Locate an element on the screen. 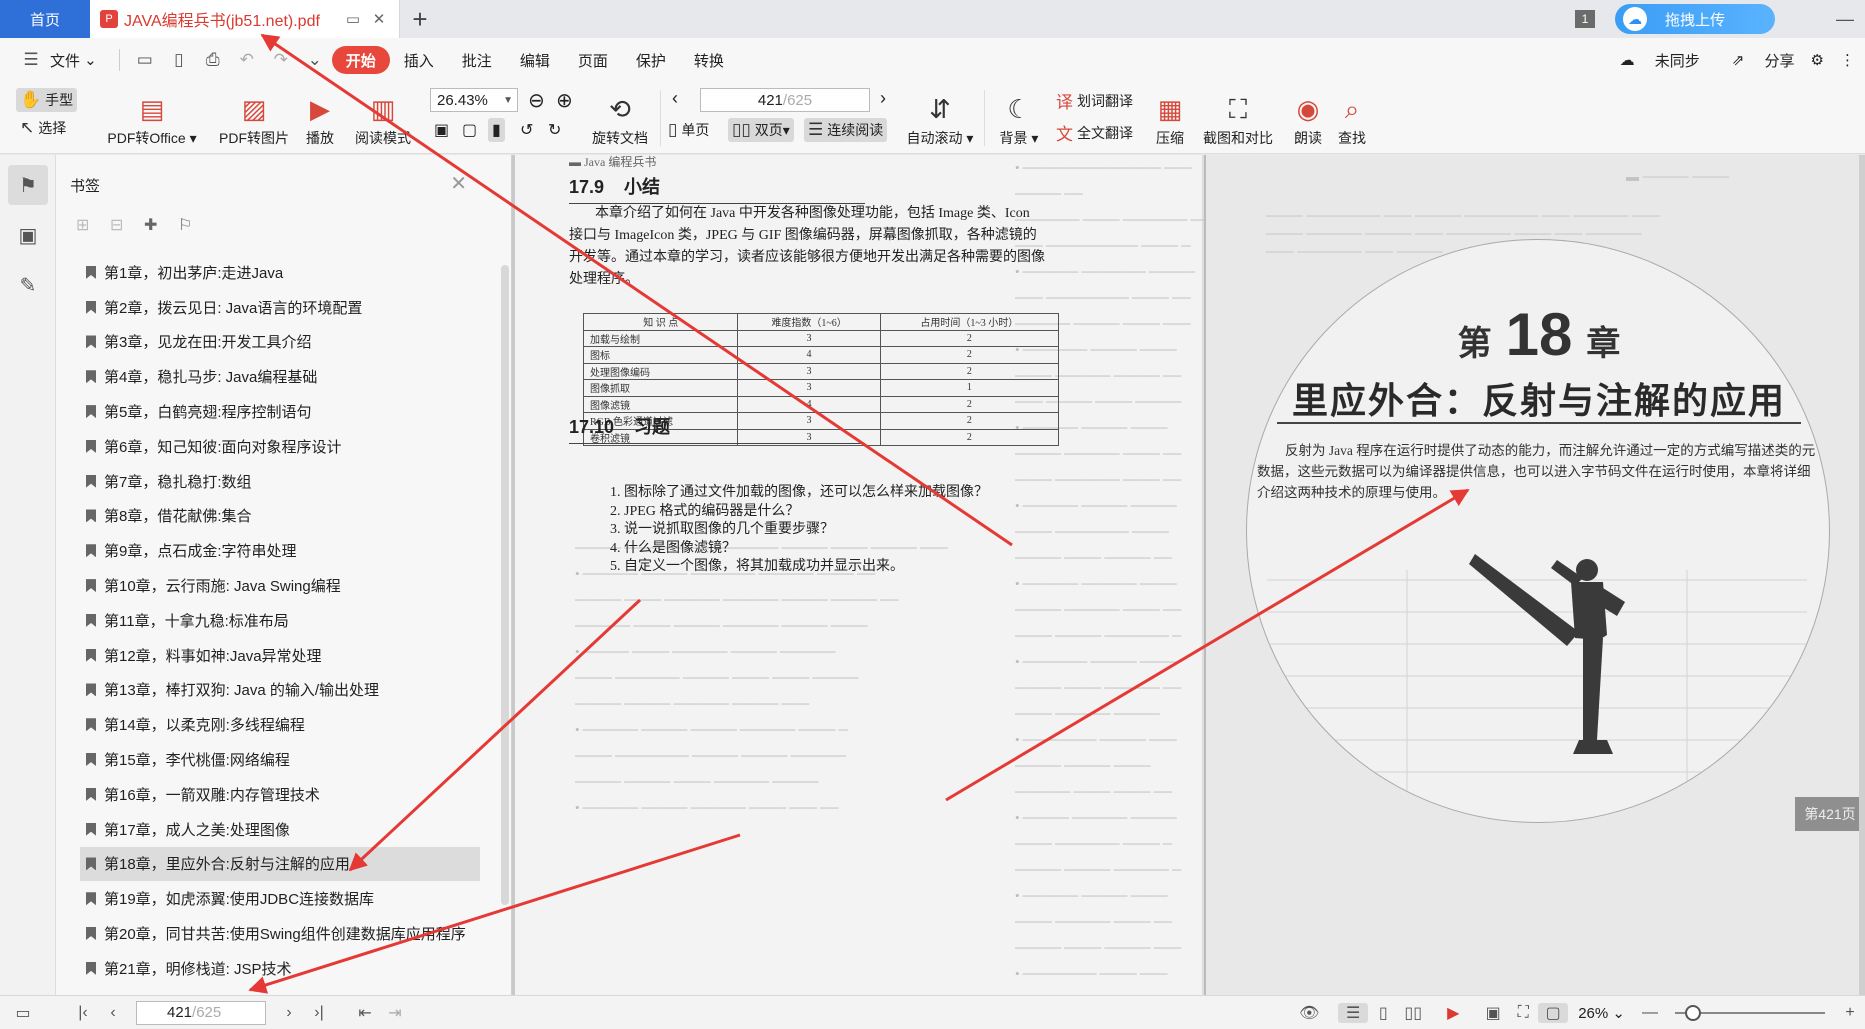  first-page-icon: |‹ is located at coordinates (83, 1013).